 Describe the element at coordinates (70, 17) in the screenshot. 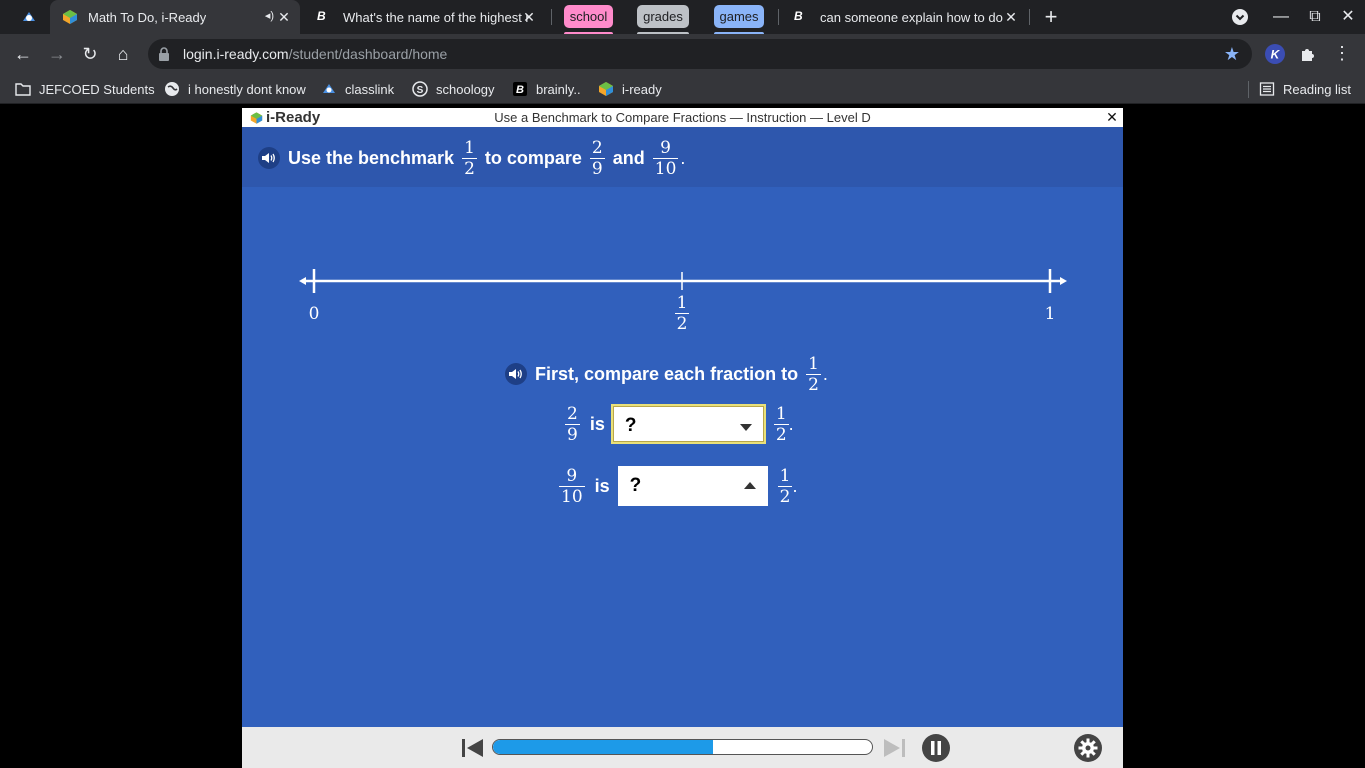

I see `iready-favicon-icon` at that location.